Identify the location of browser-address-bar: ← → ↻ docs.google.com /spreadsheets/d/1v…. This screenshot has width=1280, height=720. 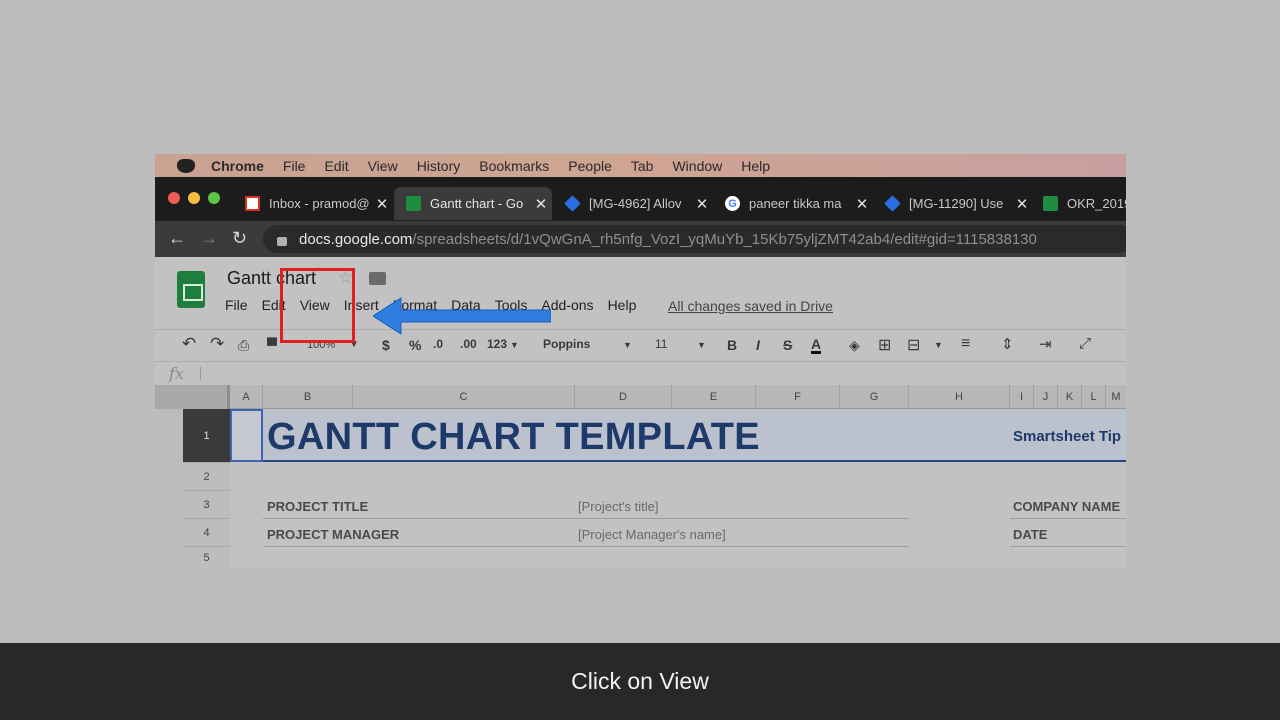
(640, 239).